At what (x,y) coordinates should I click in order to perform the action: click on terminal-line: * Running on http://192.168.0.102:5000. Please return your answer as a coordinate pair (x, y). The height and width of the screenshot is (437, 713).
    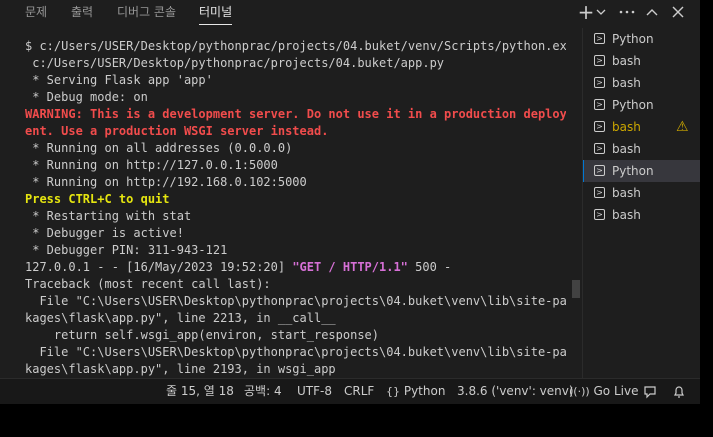
    Looking at the image, I should click on (166, 182).